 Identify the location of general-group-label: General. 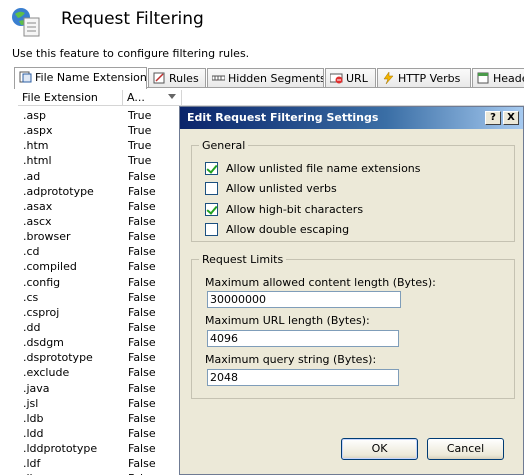
(224, 145).